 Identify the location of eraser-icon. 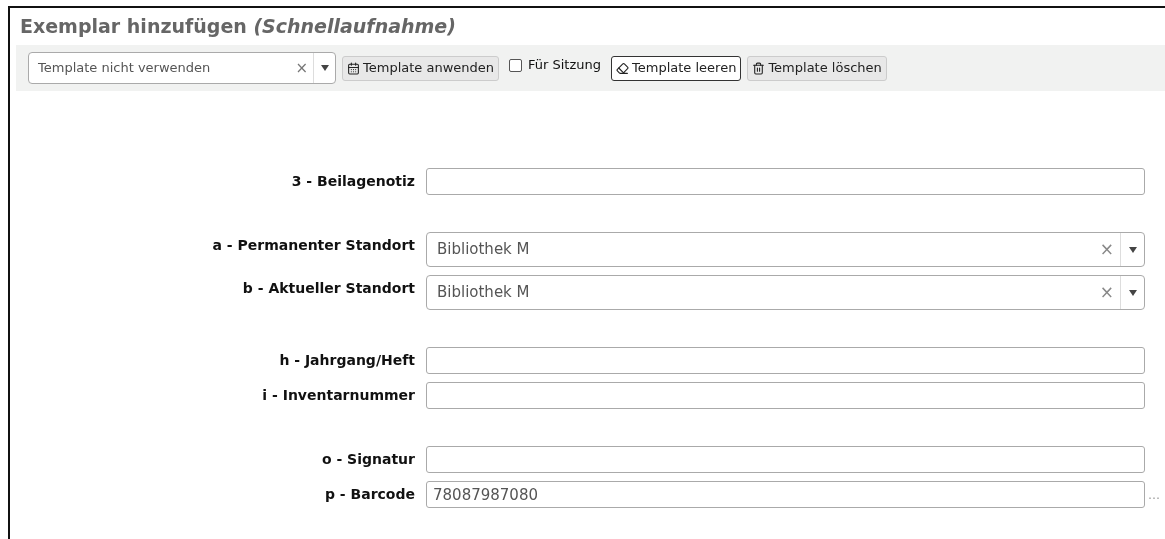
(622, 68).